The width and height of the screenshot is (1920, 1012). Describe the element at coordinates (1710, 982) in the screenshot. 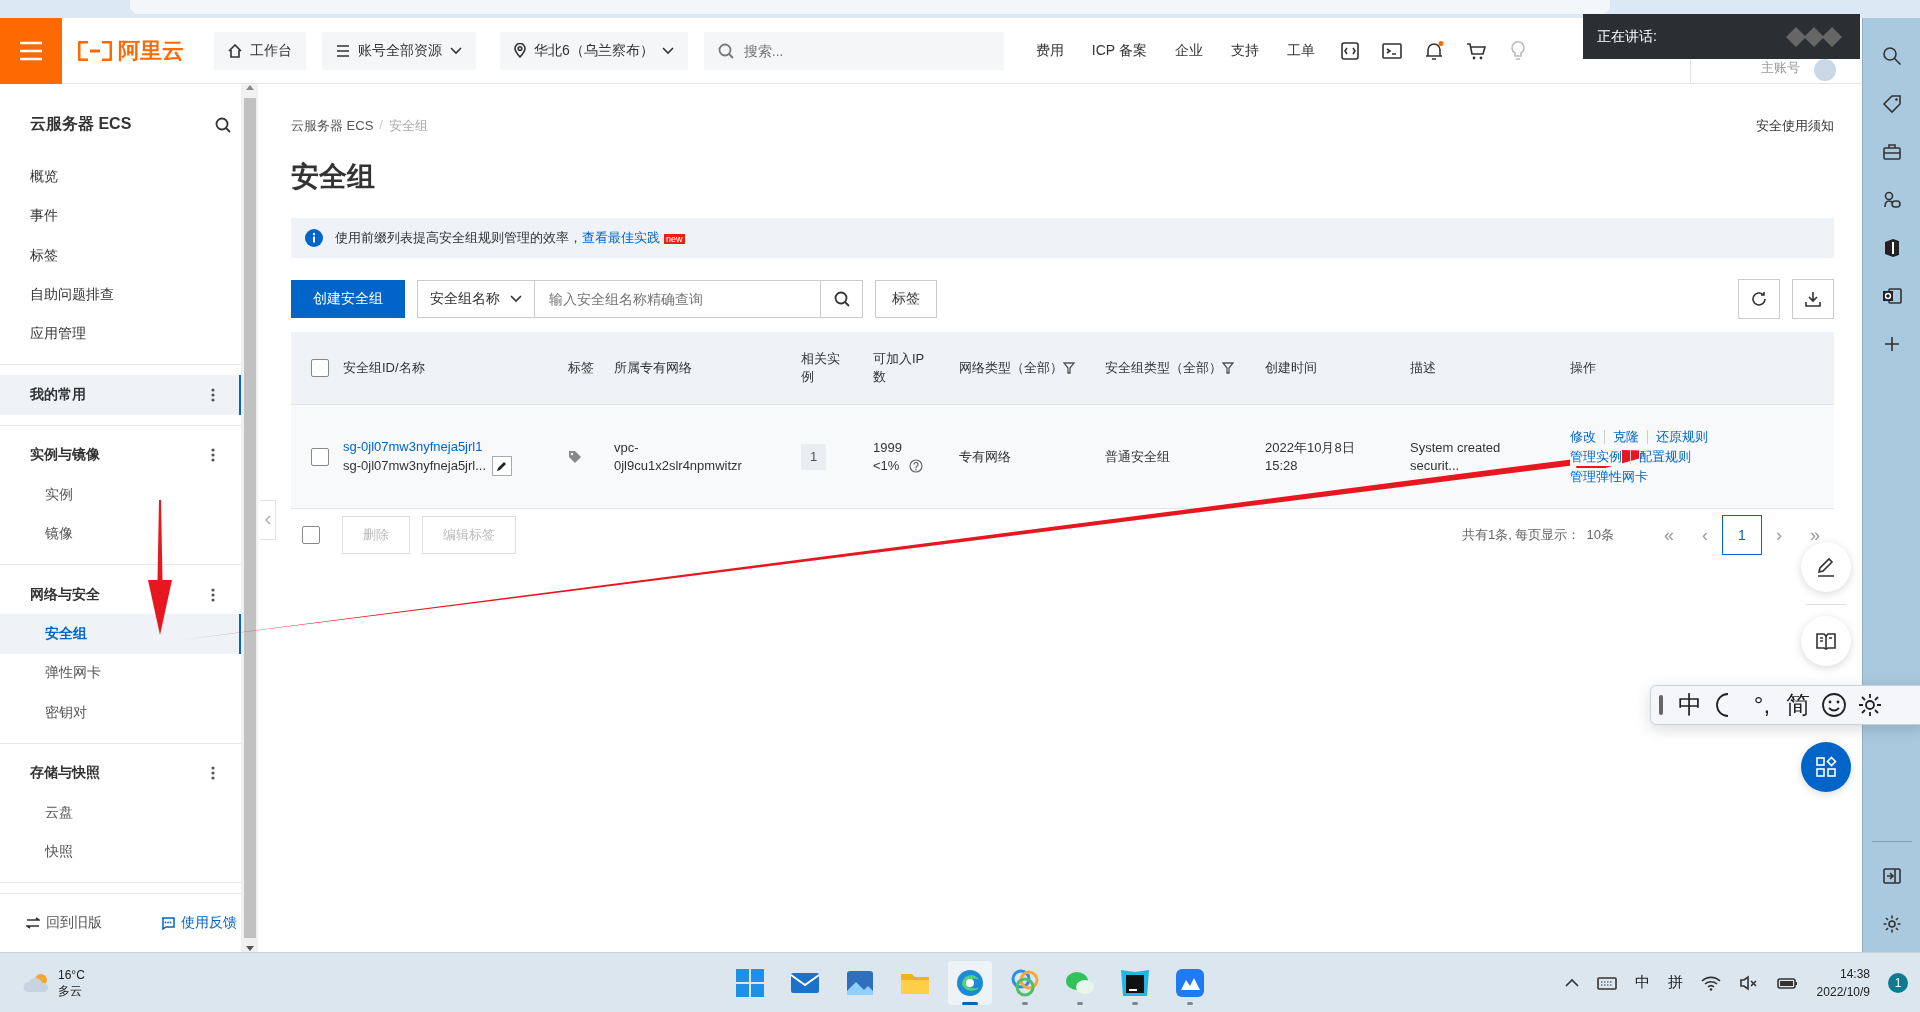

I see `wifi-icon` at that location.